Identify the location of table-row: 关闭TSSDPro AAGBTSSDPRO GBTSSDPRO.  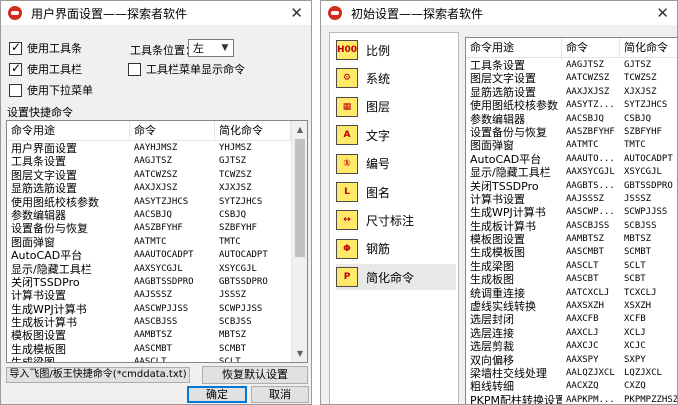
(149, 282).